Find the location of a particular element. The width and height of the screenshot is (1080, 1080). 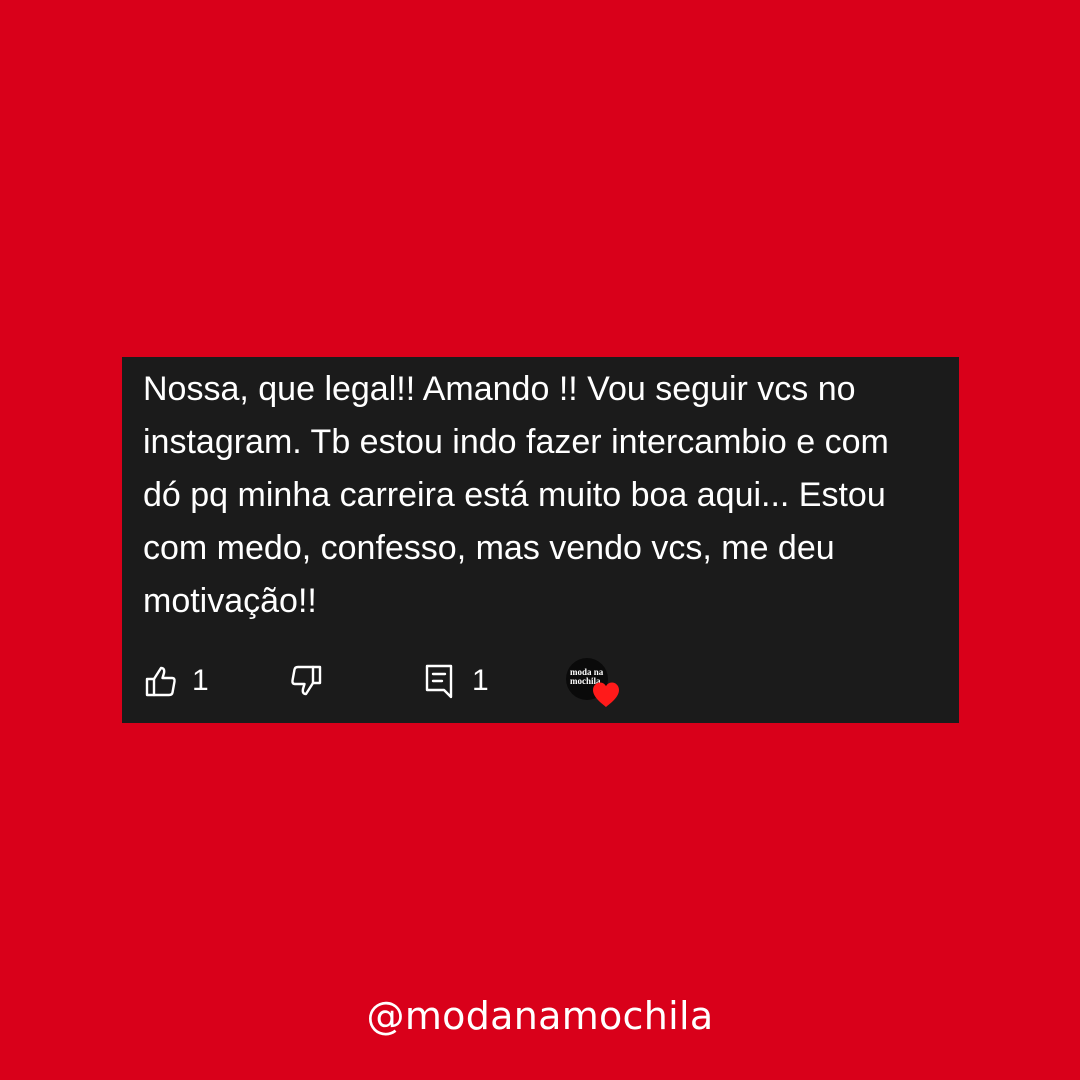

comment-icon is located at coordinates (439, 681).